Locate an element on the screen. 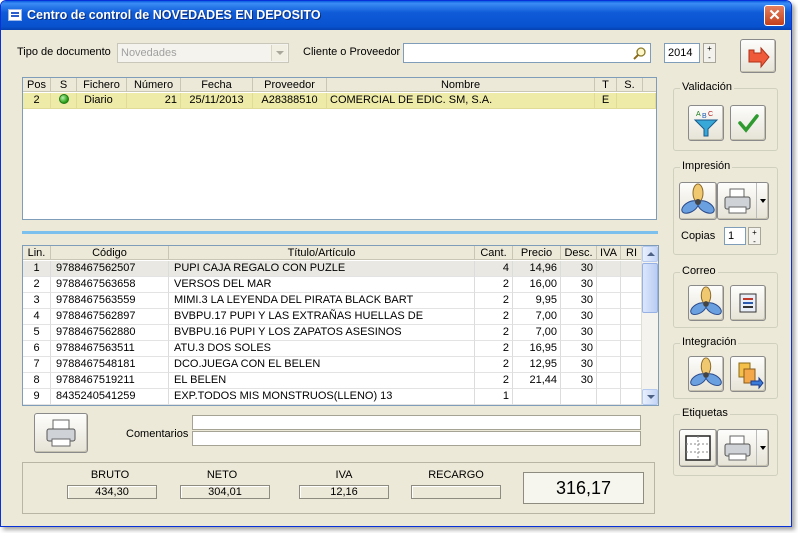 The width and height of the screenshot is (798, 533). col-desc: Desc. is located at coordinates (579, 253).